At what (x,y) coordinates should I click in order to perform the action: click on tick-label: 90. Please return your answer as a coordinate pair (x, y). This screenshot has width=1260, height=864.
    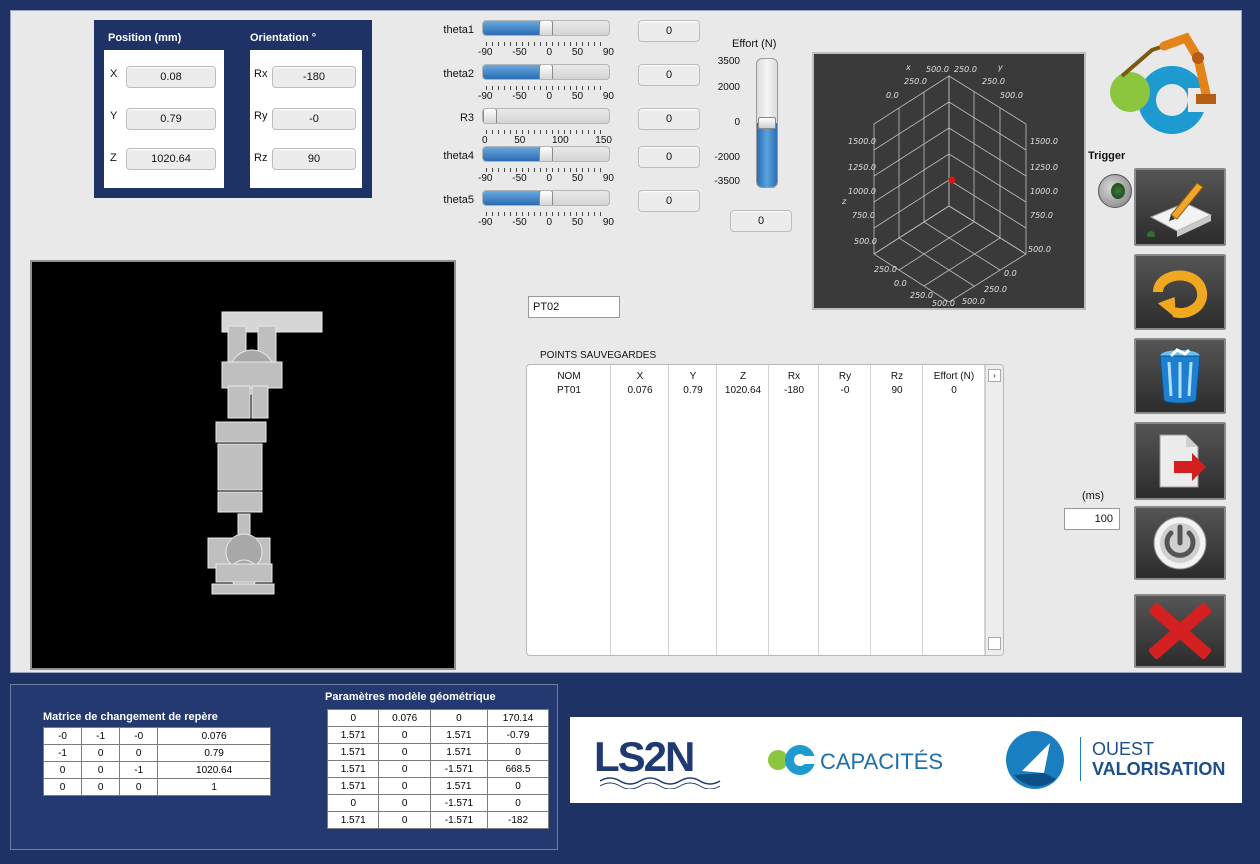
    Looking at the image, I should click on (608, 52).